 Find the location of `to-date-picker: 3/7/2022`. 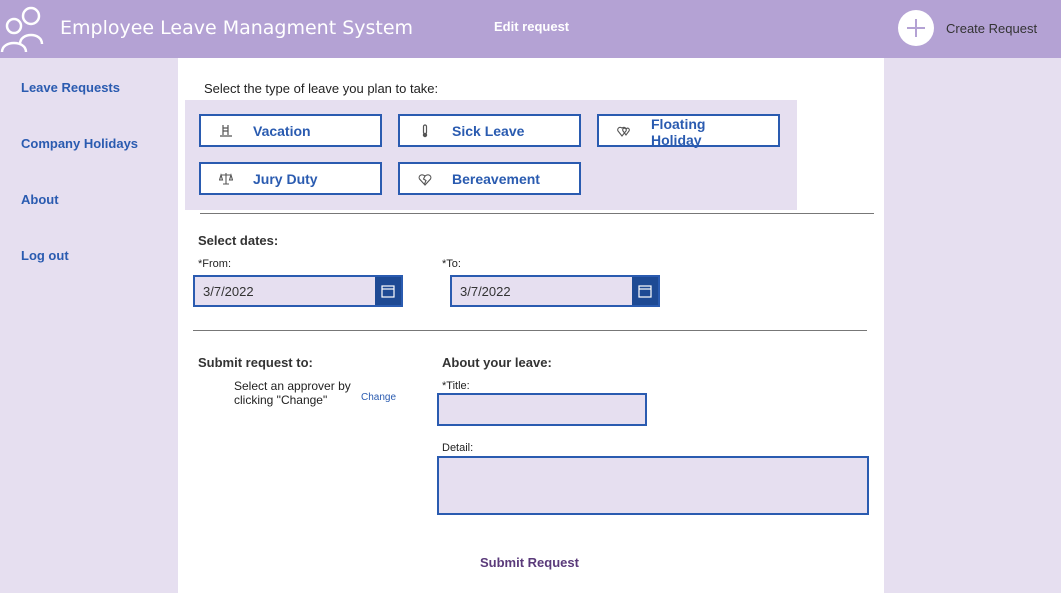

to-date-picker: 3/7/2022 is located at coordinates (555, 291).